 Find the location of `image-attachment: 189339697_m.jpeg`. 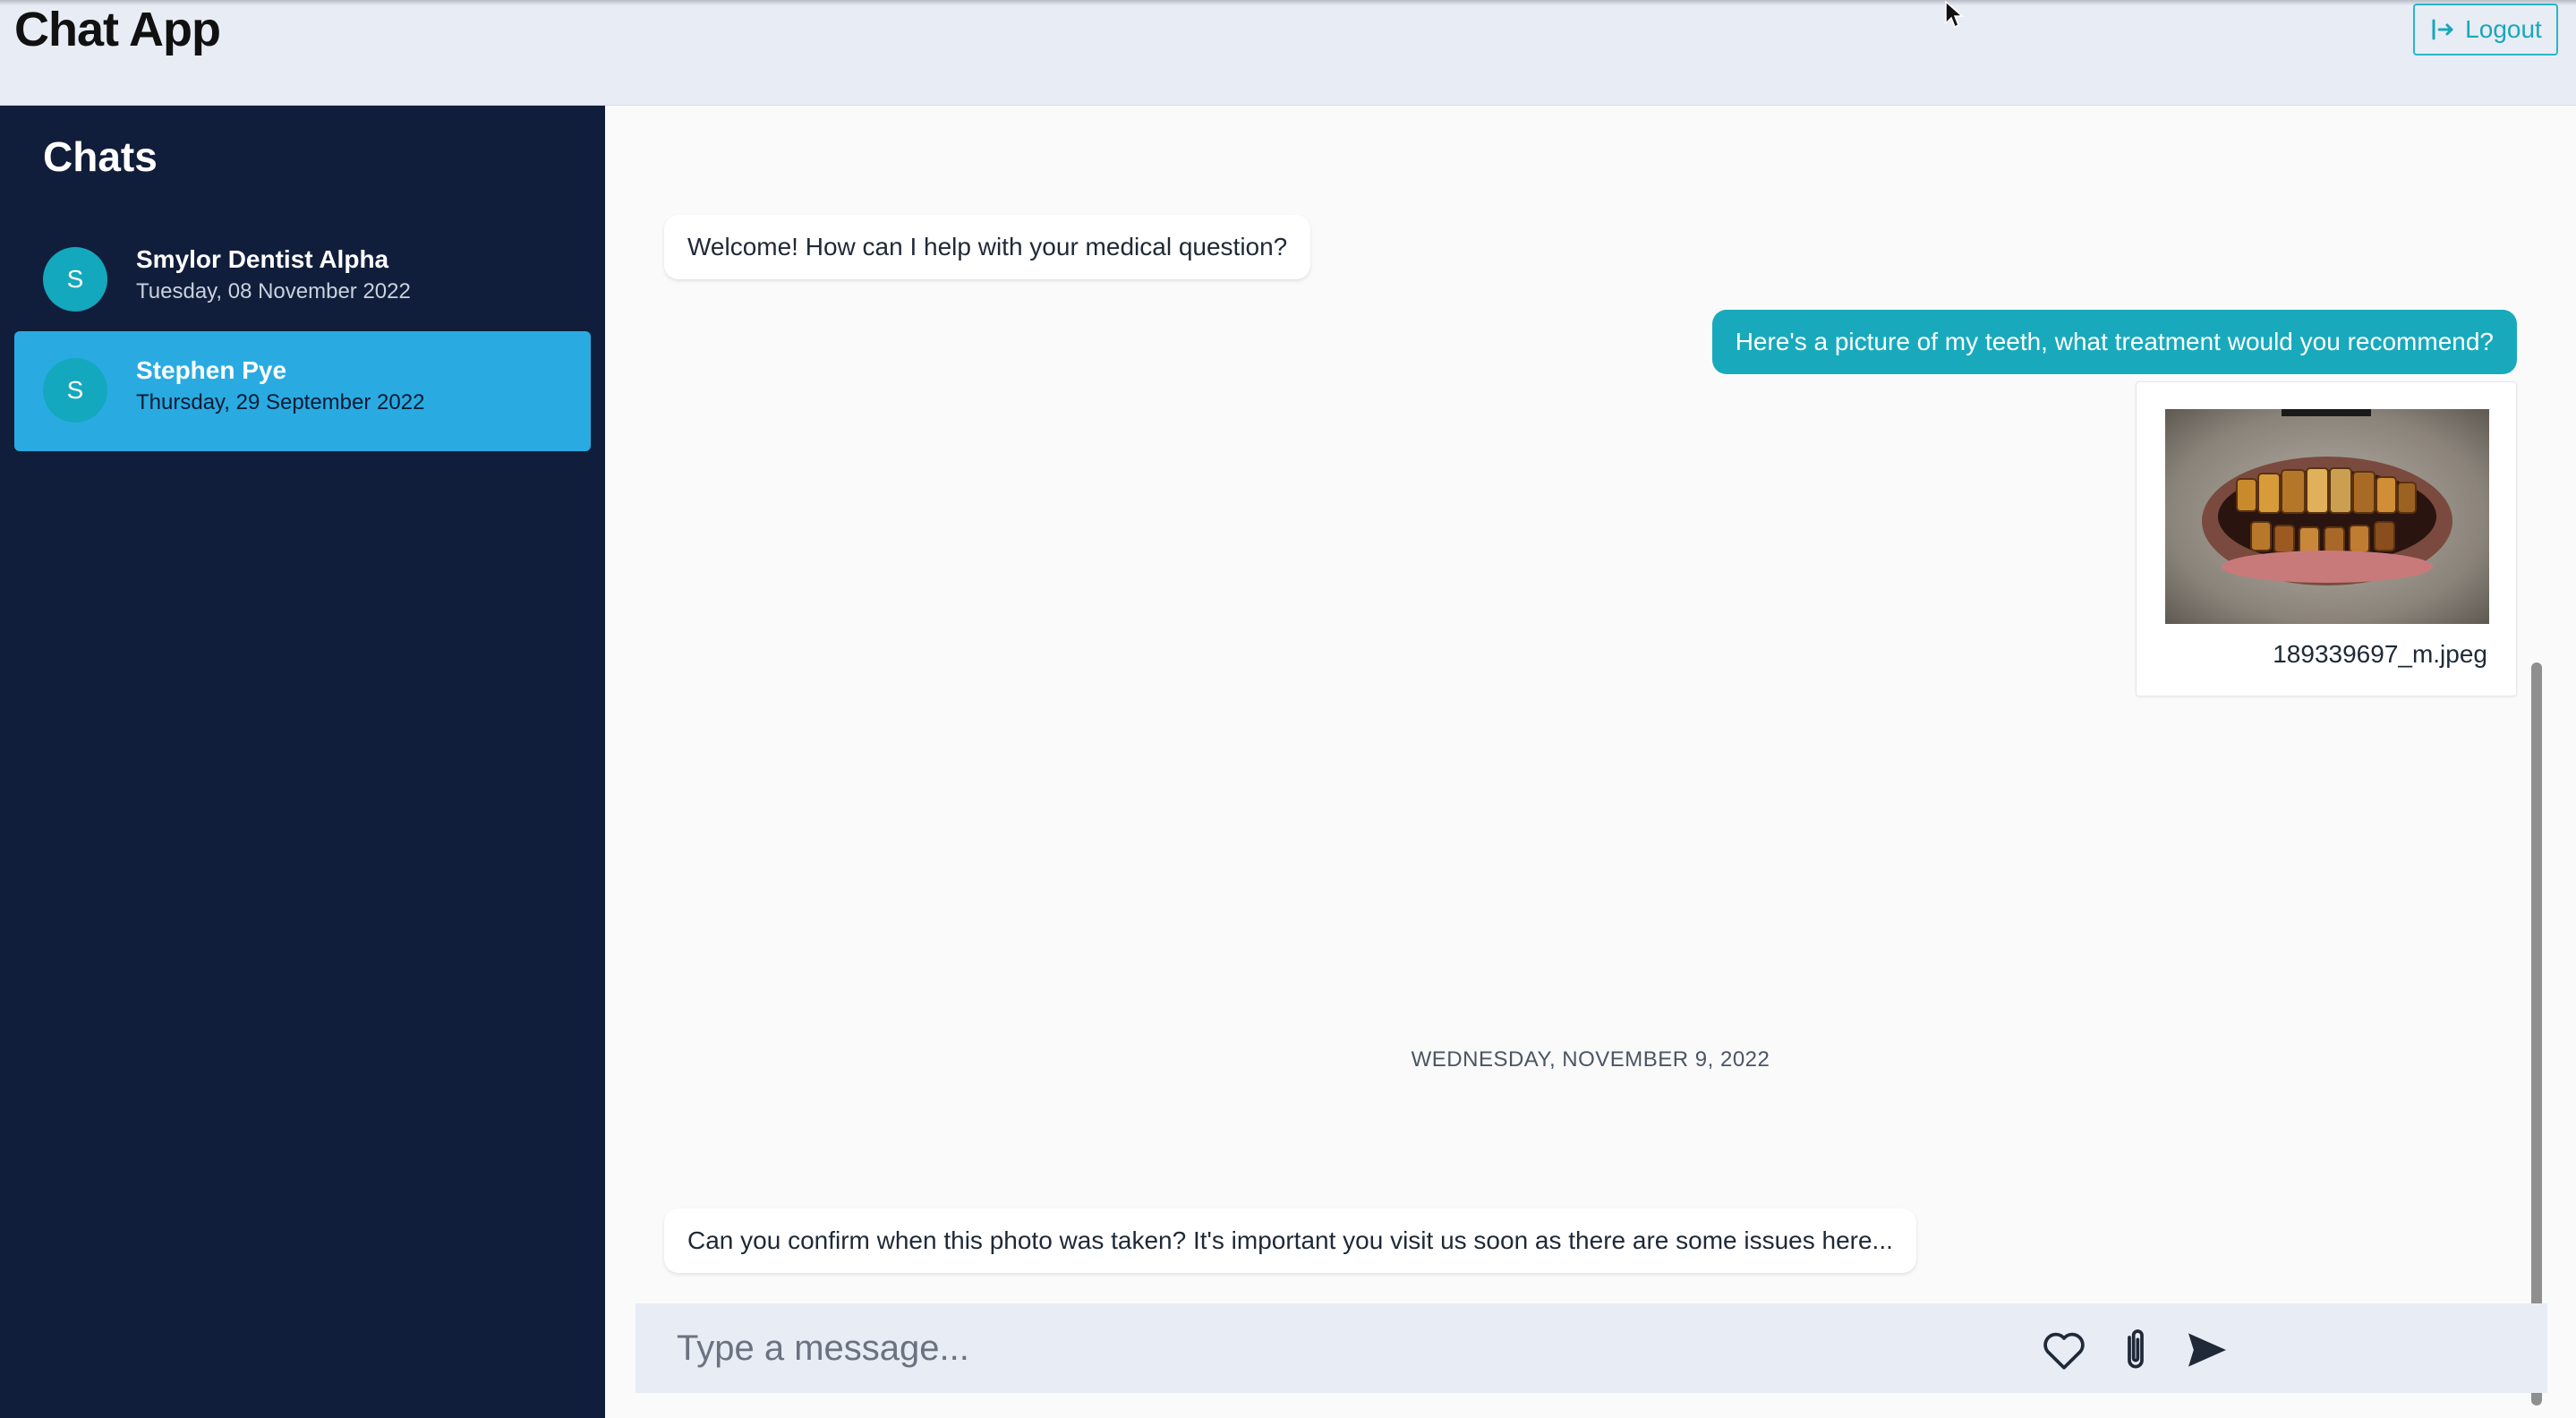

image-attachment: 189339697_m.jpeg is located at coordinates (2326, 538).